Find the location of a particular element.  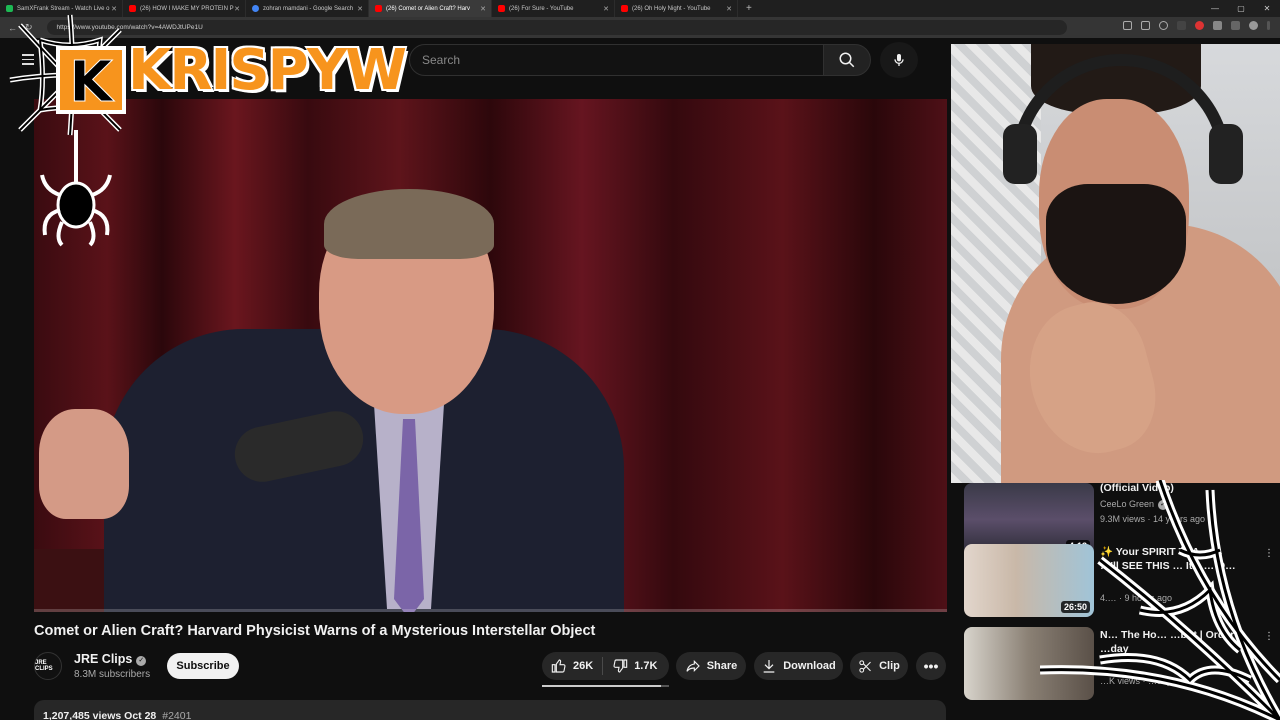

channel-avatar: JRE CLIPS is located at coordinates (48, 666).